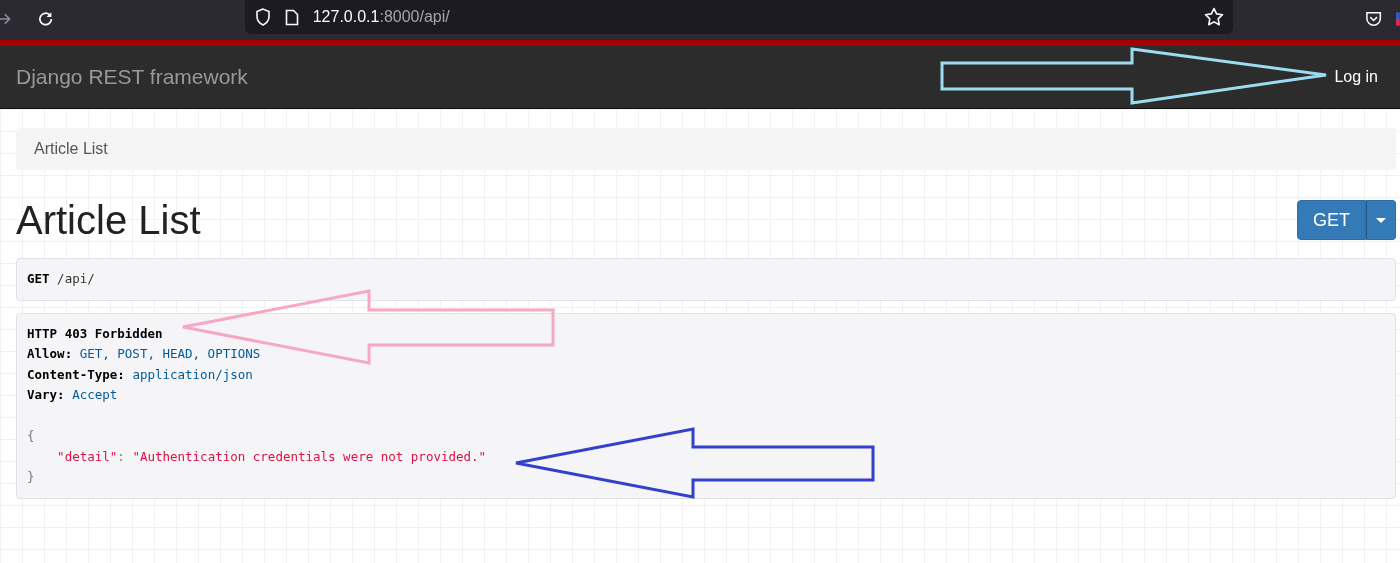 The image size is (1400, 563). I want to click on request-line: GET /api/, so click(61, 279).